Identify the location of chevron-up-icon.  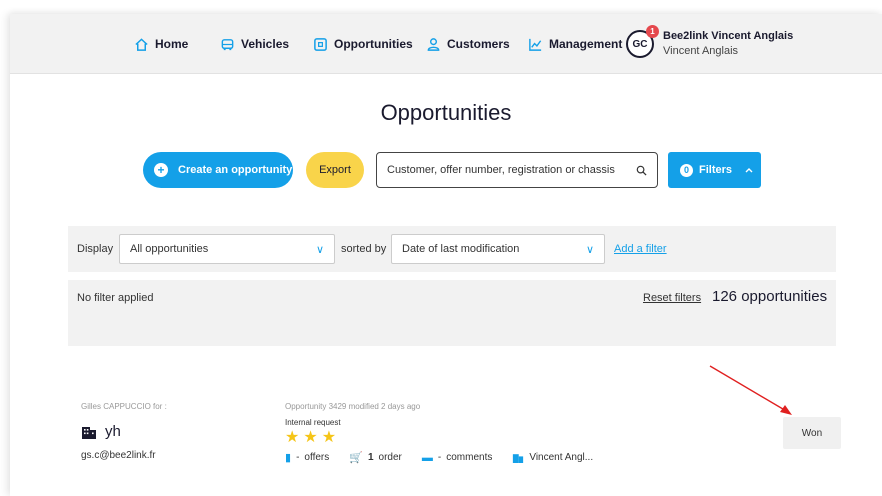
(749, 170).